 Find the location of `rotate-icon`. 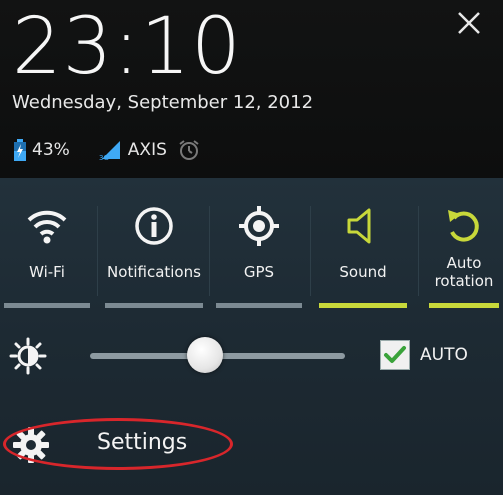

rotate-icon is located at coordinates (463, 226).